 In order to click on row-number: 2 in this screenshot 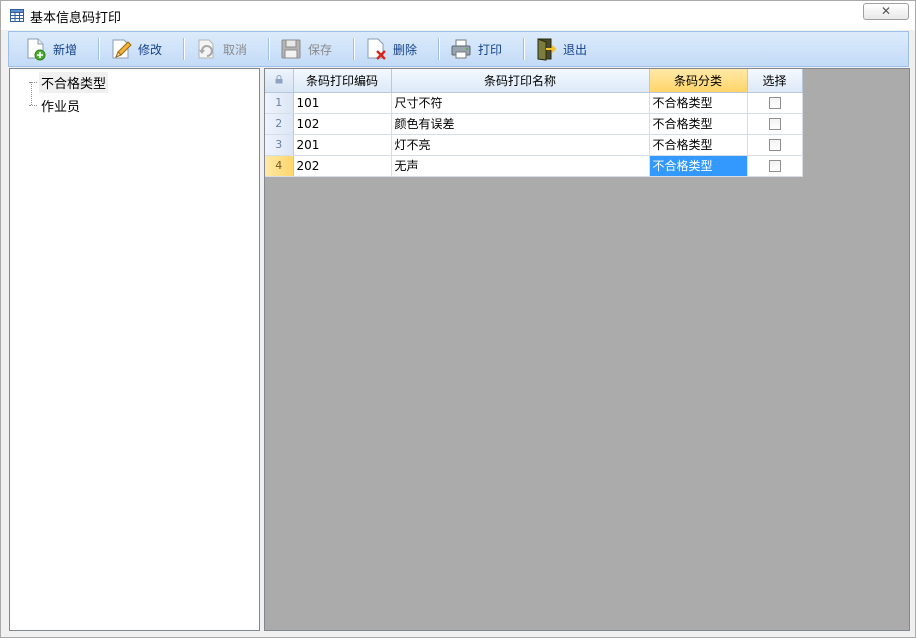, I will do `click(279, 124)`.